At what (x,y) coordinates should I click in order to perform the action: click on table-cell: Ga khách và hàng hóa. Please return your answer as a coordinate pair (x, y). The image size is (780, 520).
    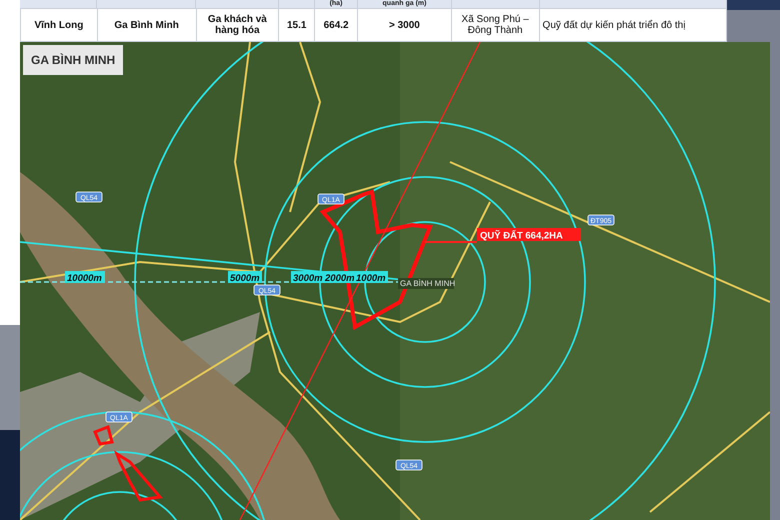
    Looking at the image, I should click on (238, 25).